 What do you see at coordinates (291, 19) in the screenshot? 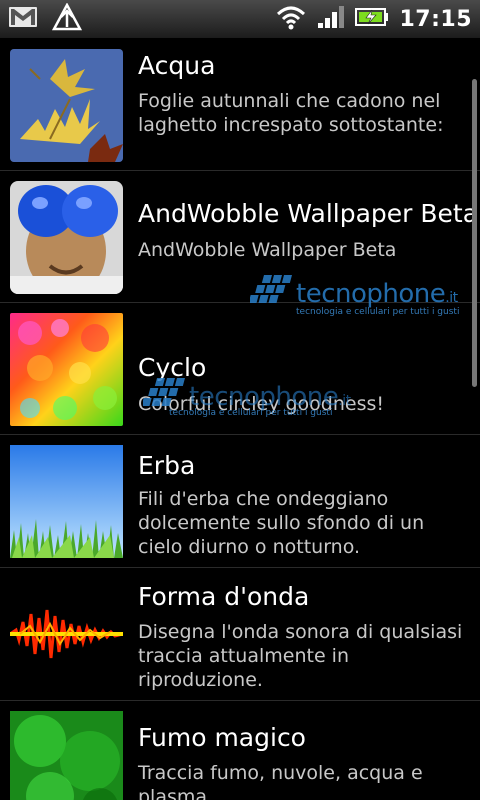
I see `wifi-icon` at bounding box center [291, 19].